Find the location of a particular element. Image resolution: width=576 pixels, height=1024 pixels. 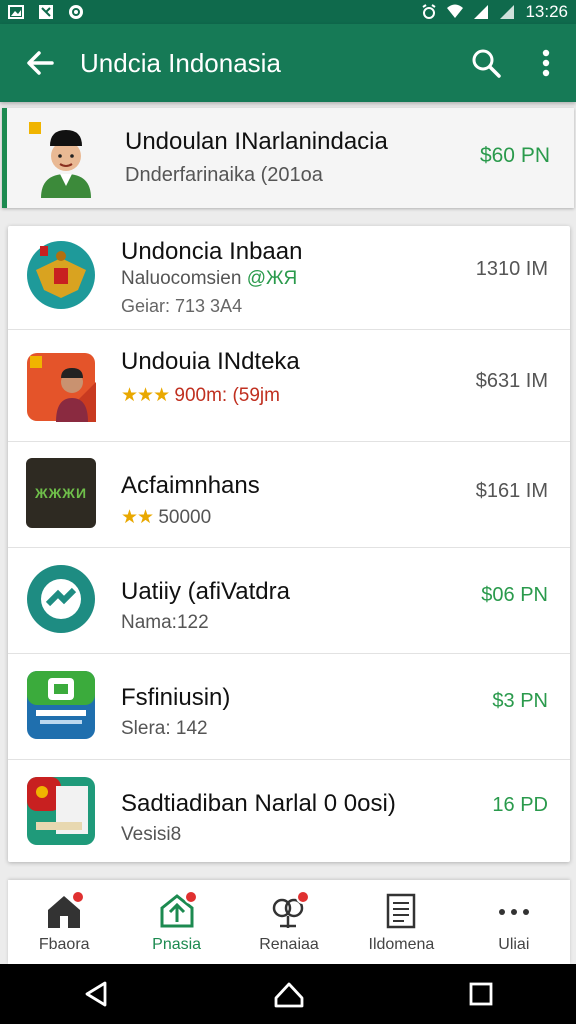

page-title: Undcia Indonasia is located at coordinates (180, 62).